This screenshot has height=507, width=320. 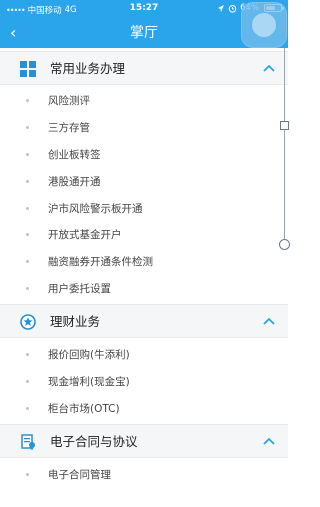 I want to click on list-item-label: 三方存管, so click(x=69, y=128).